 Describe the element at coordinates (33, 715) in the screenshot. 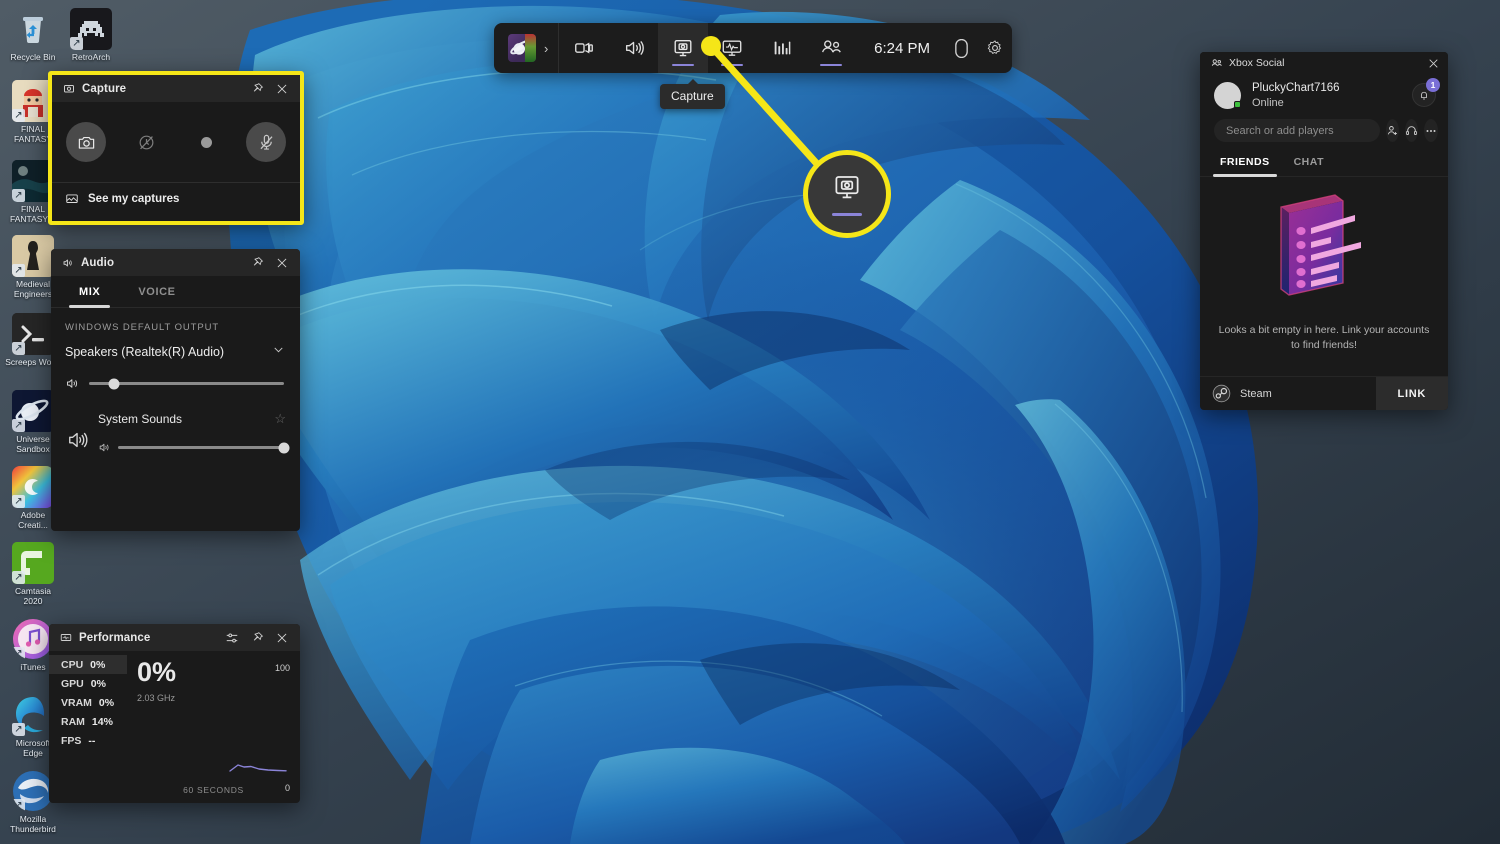

I see `microsoft-edge-icon: ↗` at that location.